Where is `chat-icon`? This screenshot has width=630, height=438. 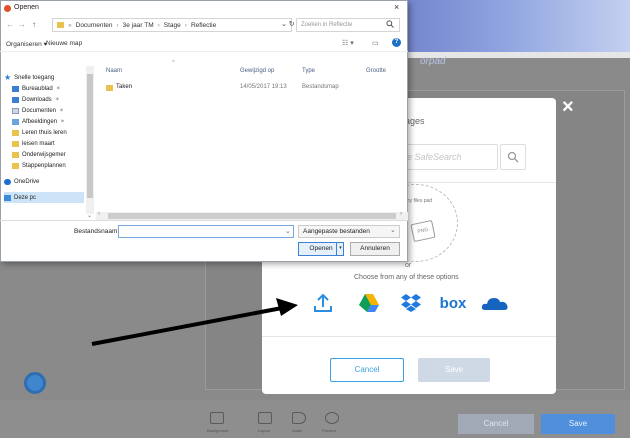
chat-icon is located at coordinates (35, 383).